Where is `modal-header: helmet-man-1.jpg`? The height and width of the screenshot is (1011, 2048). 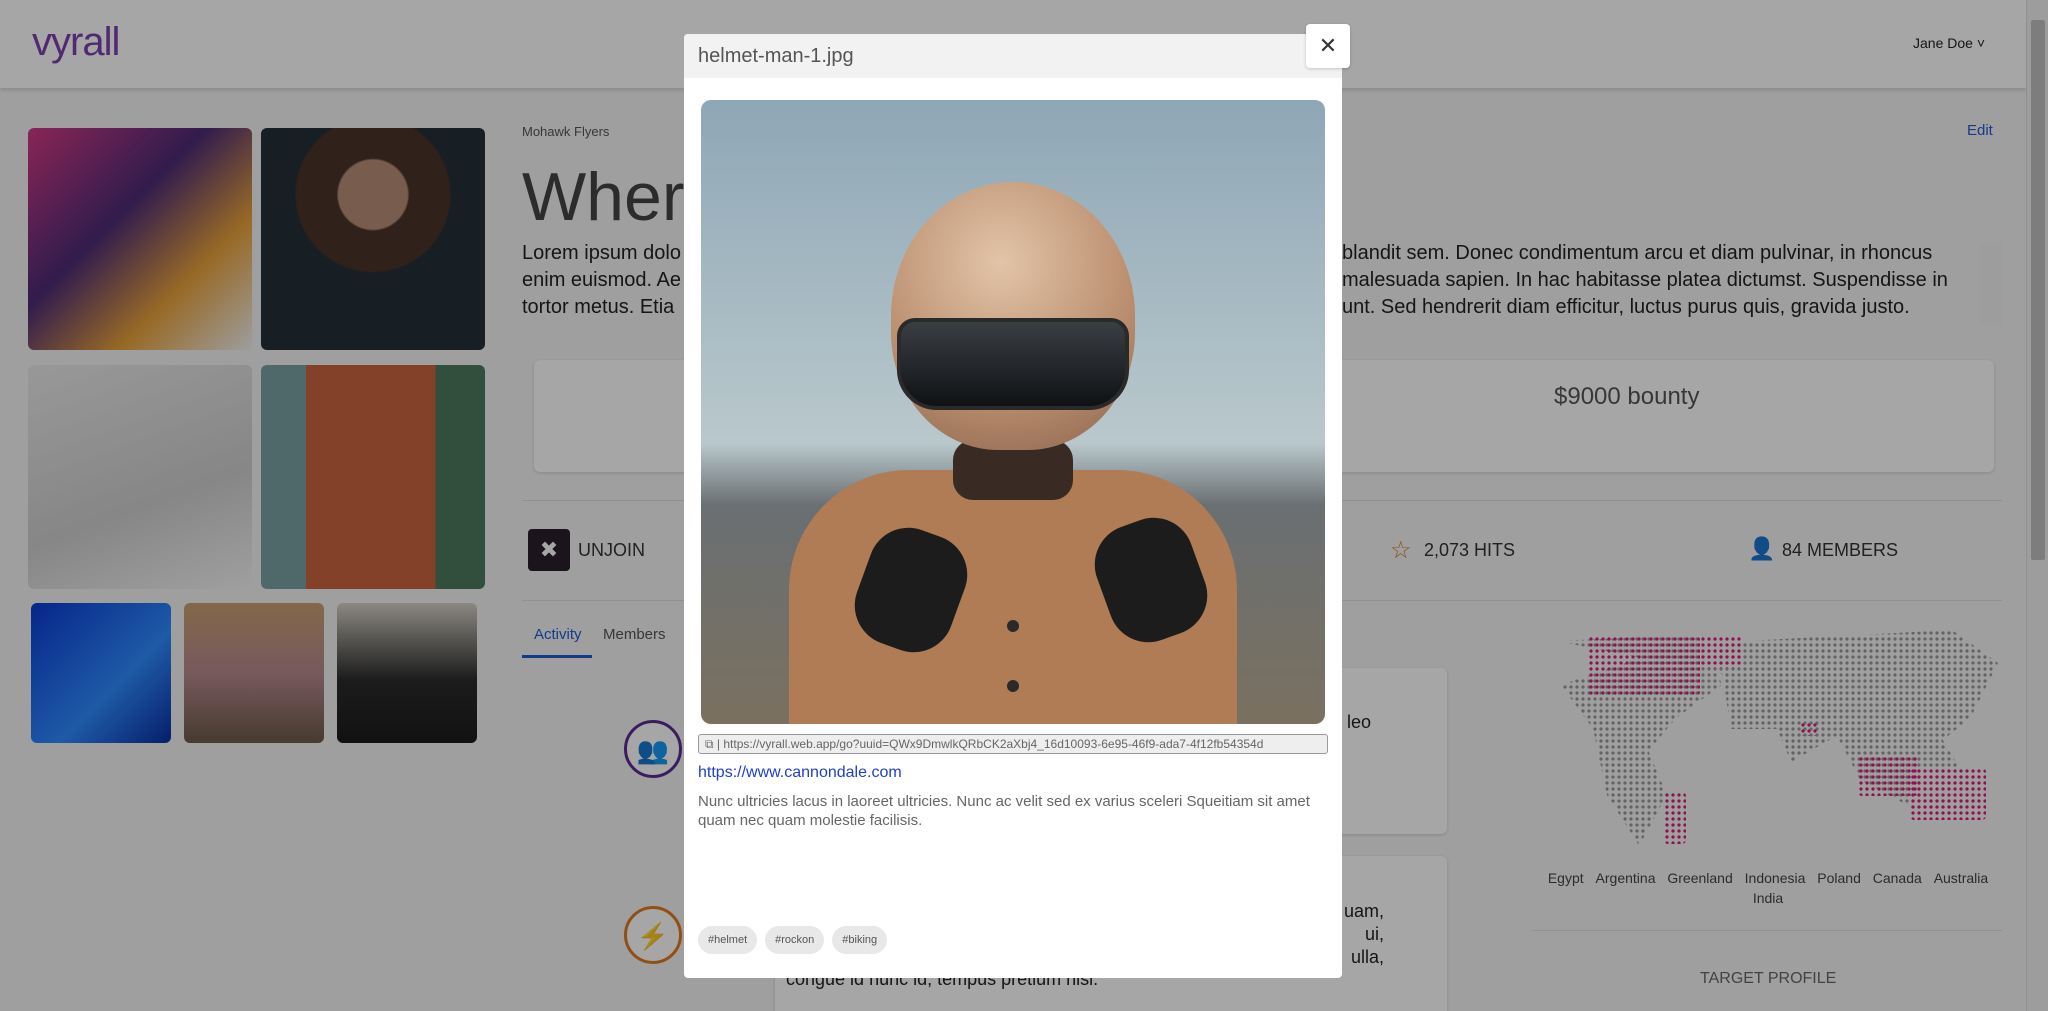
modal-header: helmet-man-1.jpg is located at coordinates (1013, 56).